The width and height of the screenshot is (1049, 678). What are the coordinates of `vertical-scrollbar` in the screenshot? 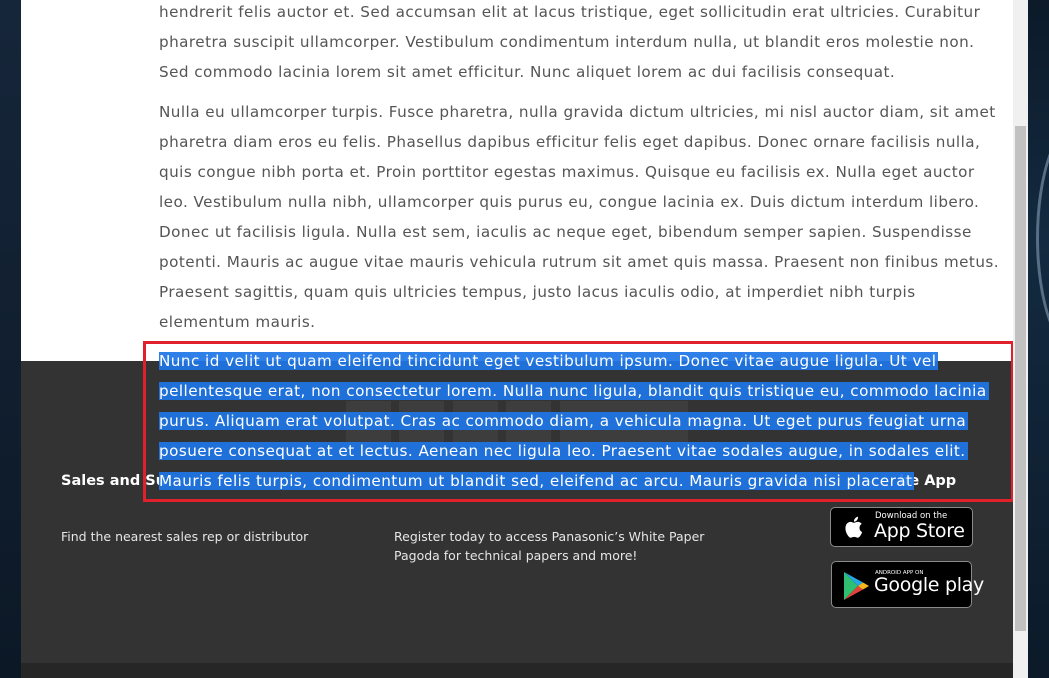 It's located at (1020, 339).